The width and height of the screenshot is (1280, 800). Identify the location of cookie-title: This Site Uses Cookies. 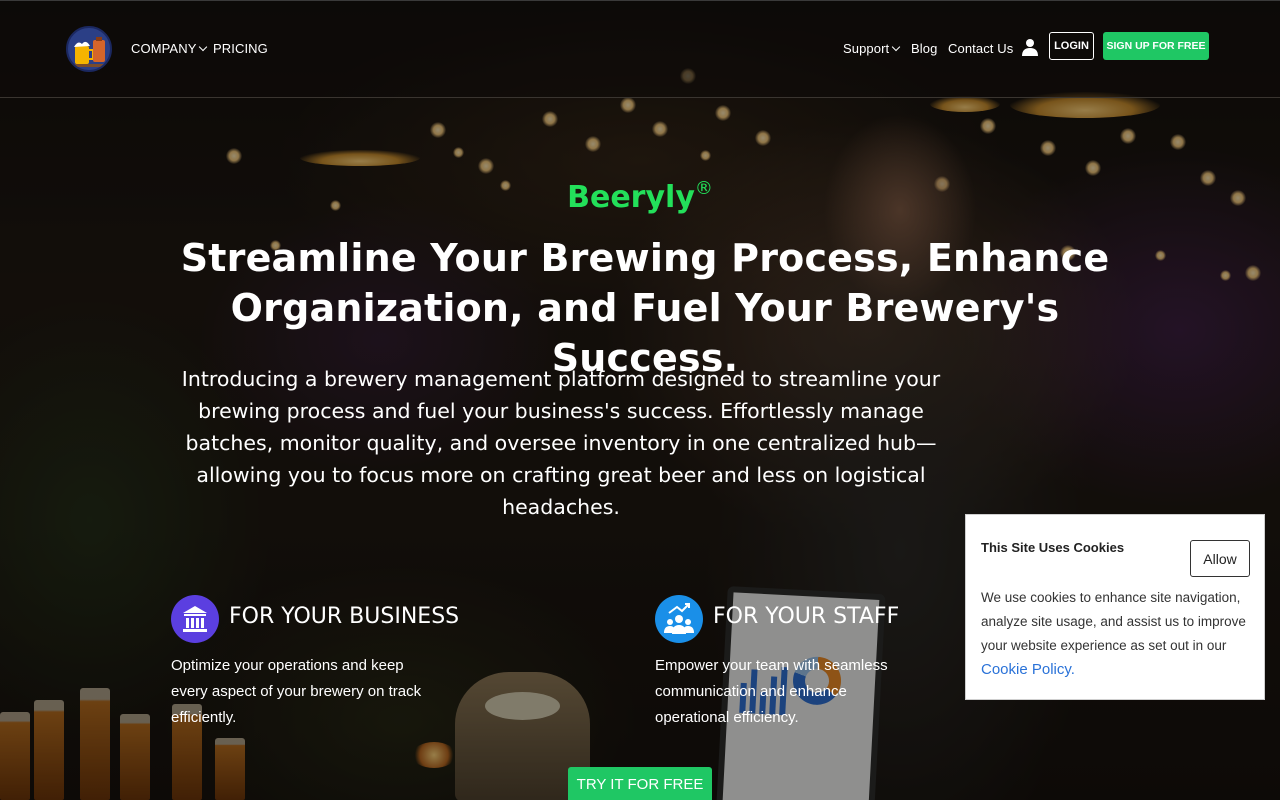
(1053, 547).